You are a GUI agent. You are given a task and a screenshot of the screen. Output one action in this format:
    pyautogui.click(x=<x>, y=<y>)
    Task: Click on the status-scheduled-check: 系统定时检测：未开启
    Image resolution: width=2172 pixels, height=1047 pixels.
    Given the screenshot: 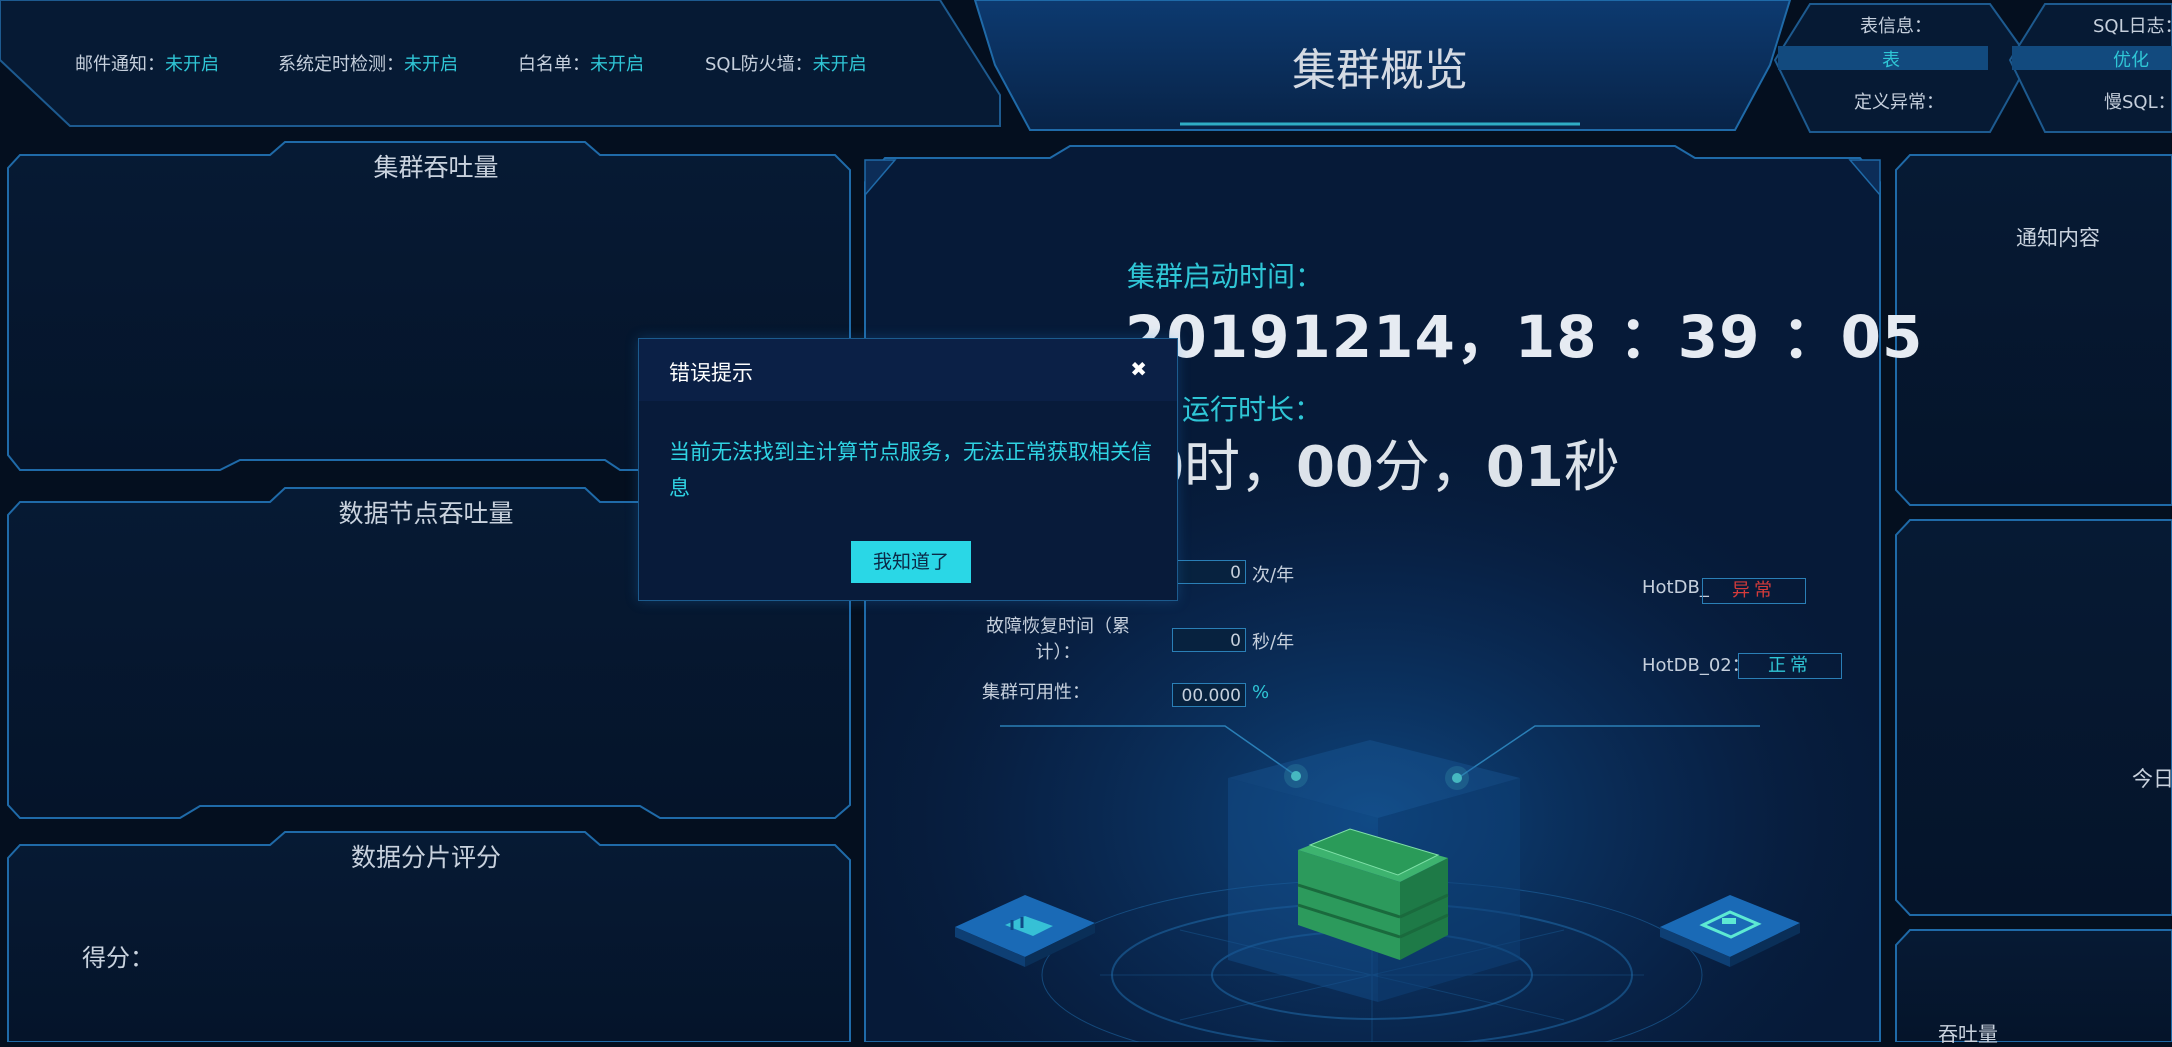 What is the action you would take?
    pyautogui.click(x=368, y=63)
    